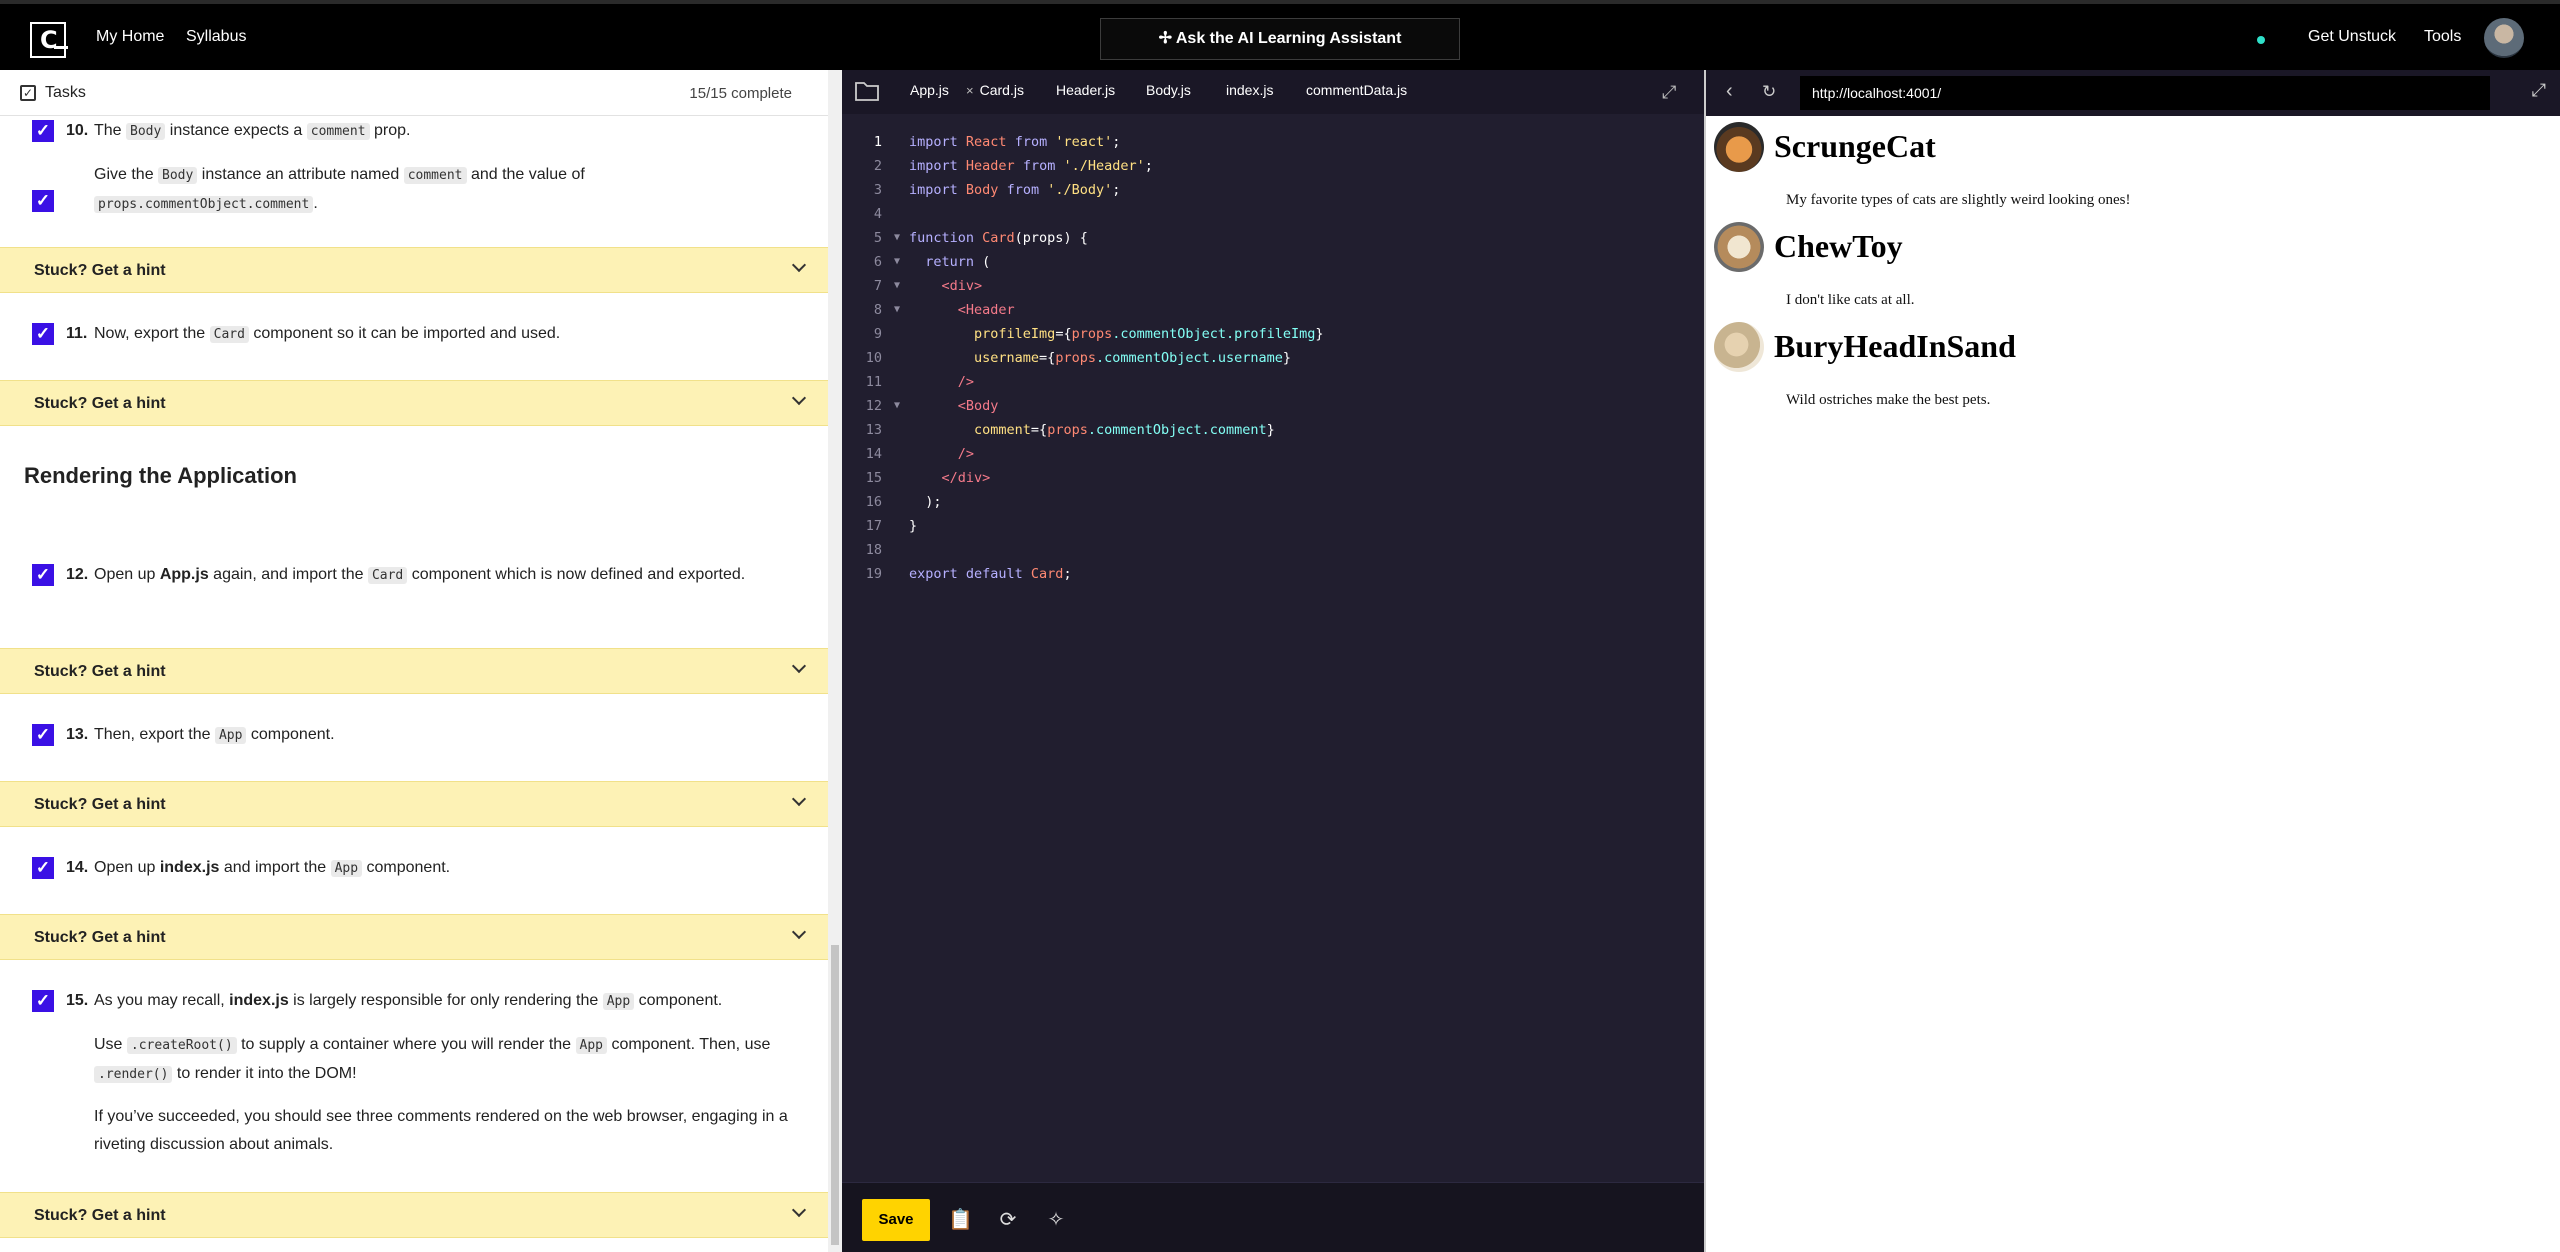 The image size is (2560, 1252). I want to click on code-line: 3 import Body from './Body';, so click(997, 190).